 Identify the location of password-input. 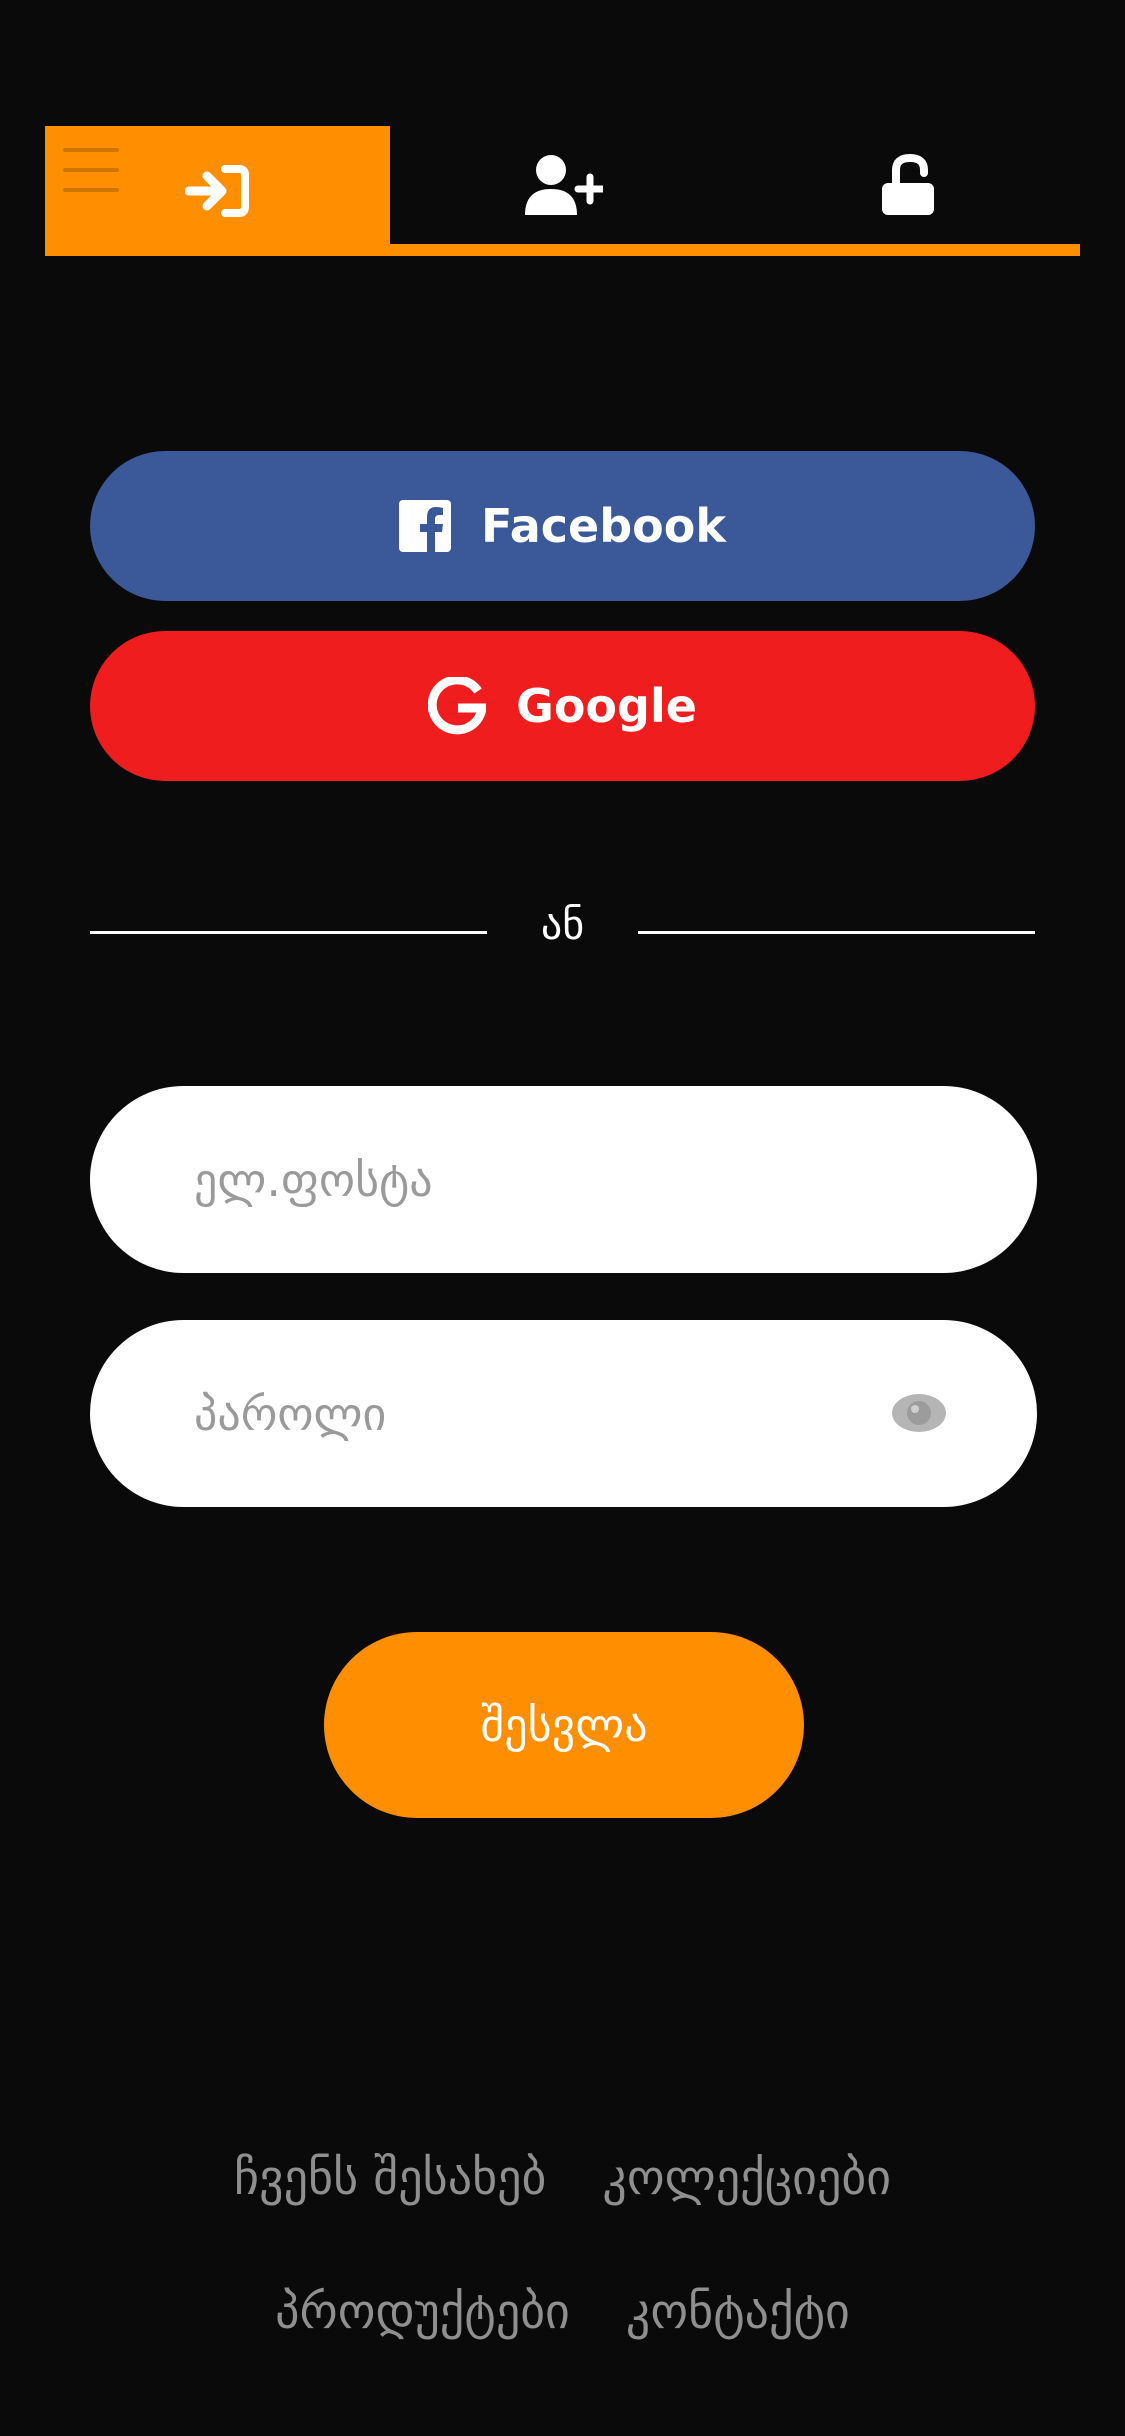
(544, 1413).